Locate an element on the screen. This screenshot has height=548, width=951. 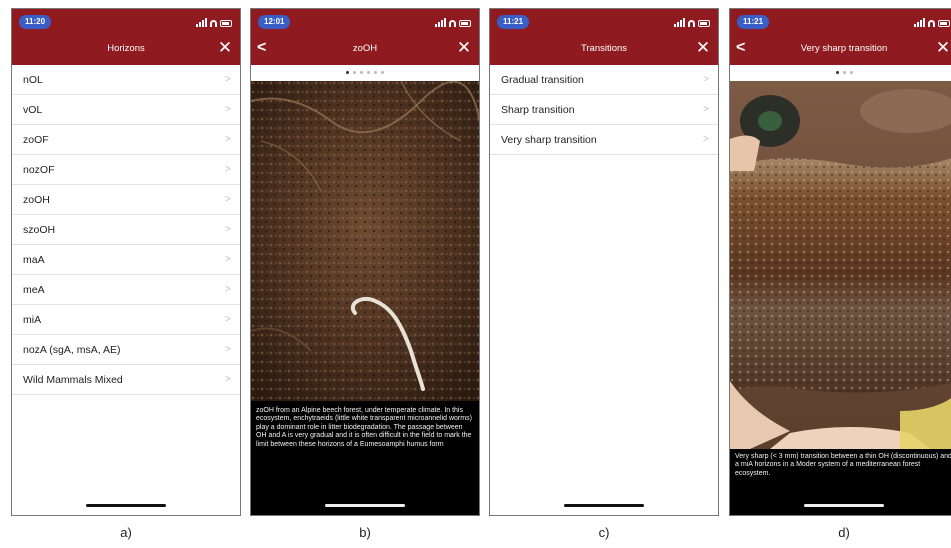
list-item-label: Gradual transition is located at coordinates (542, 80).